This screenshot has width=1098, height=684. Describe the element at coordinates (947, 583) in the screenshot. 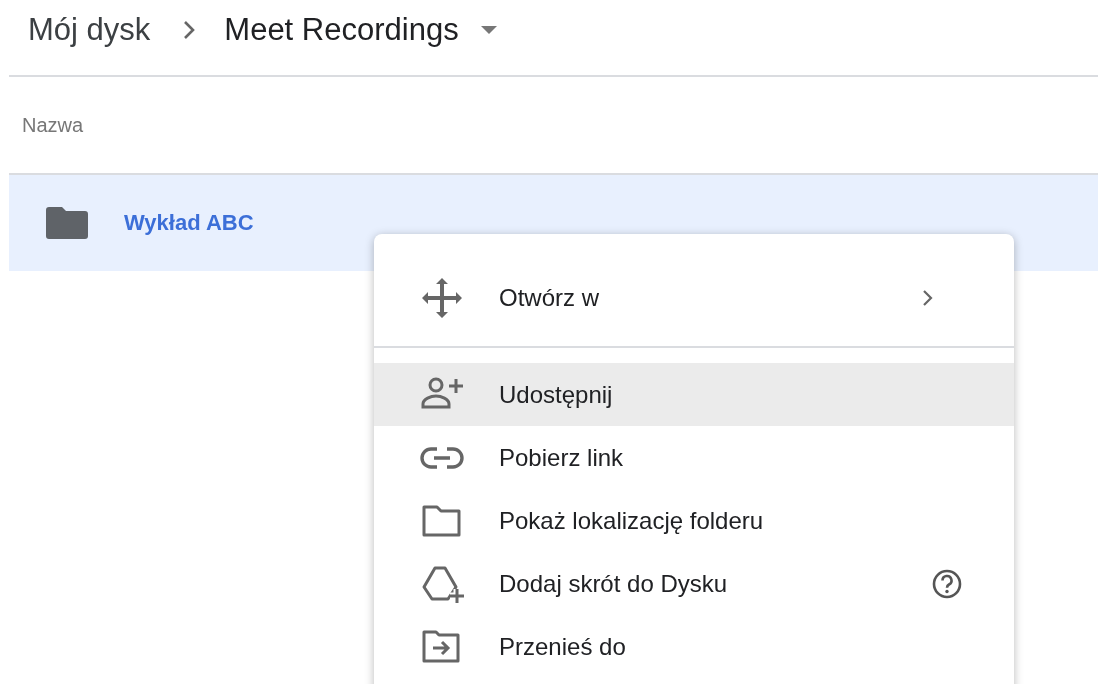

I see `help-icon` at that location.